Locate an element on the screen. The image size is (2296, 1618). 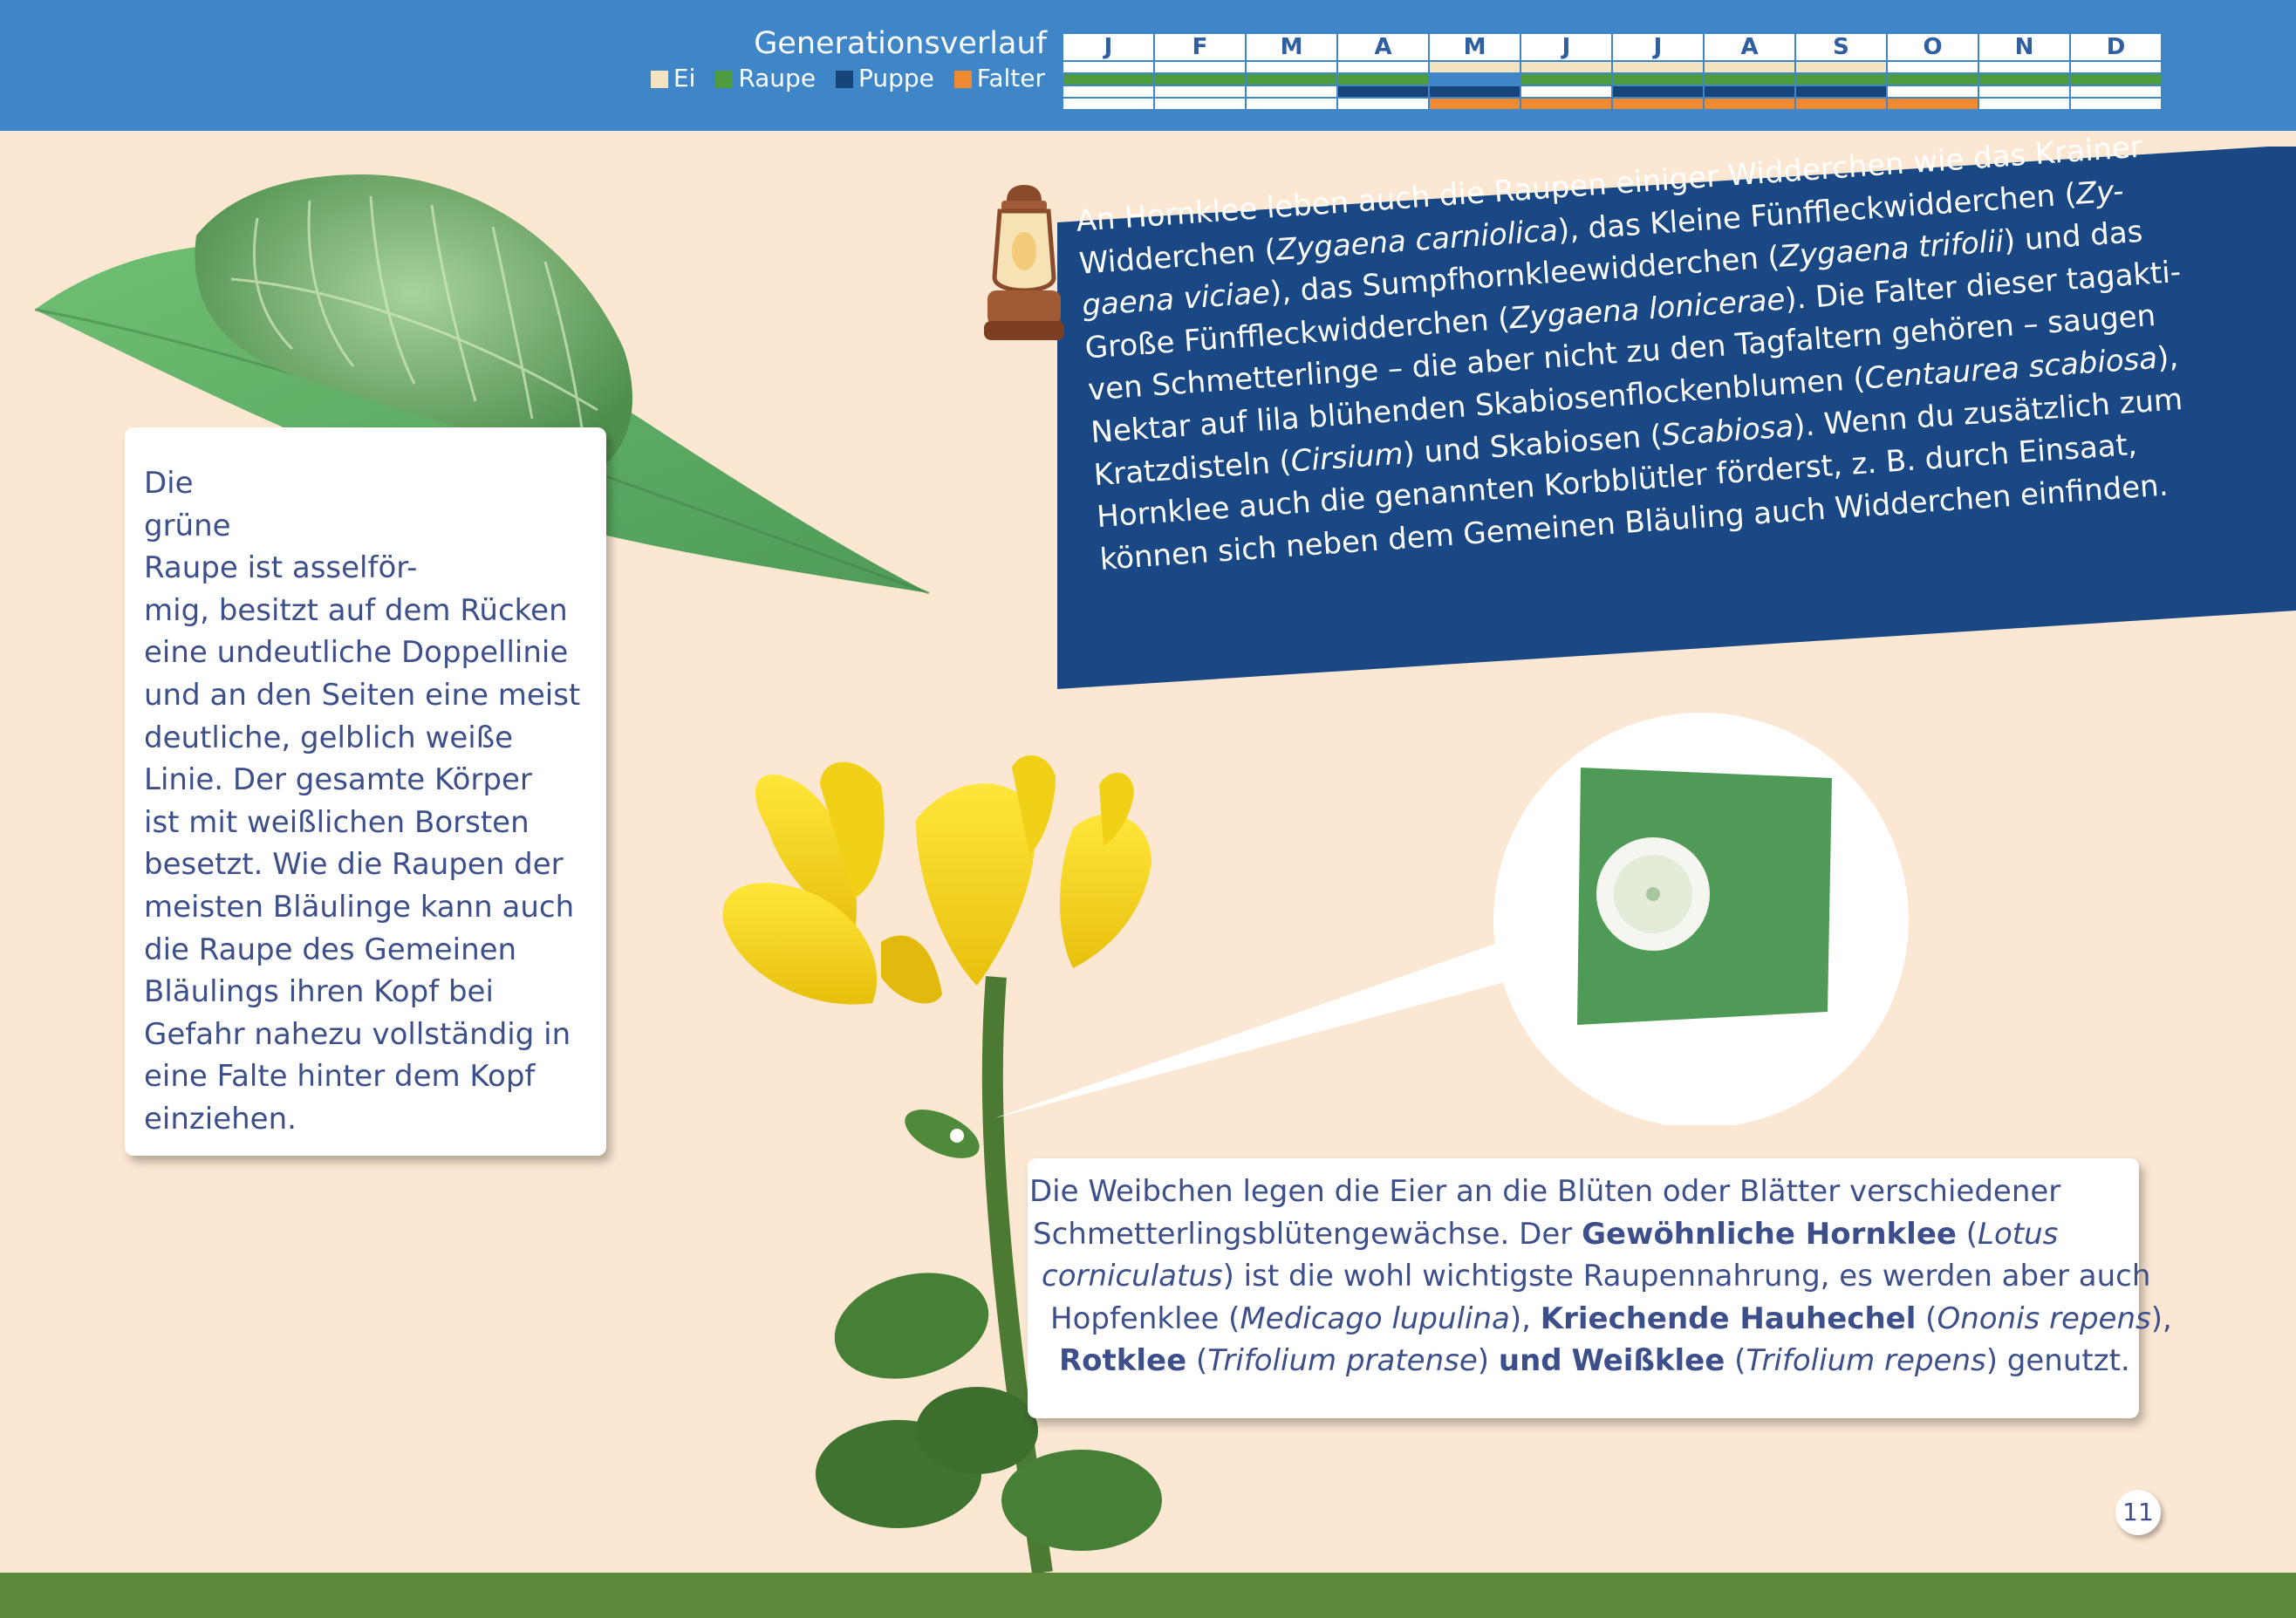
plant-name: Gewöhnliche Hornklee is located at coordinates (1769, 1234).